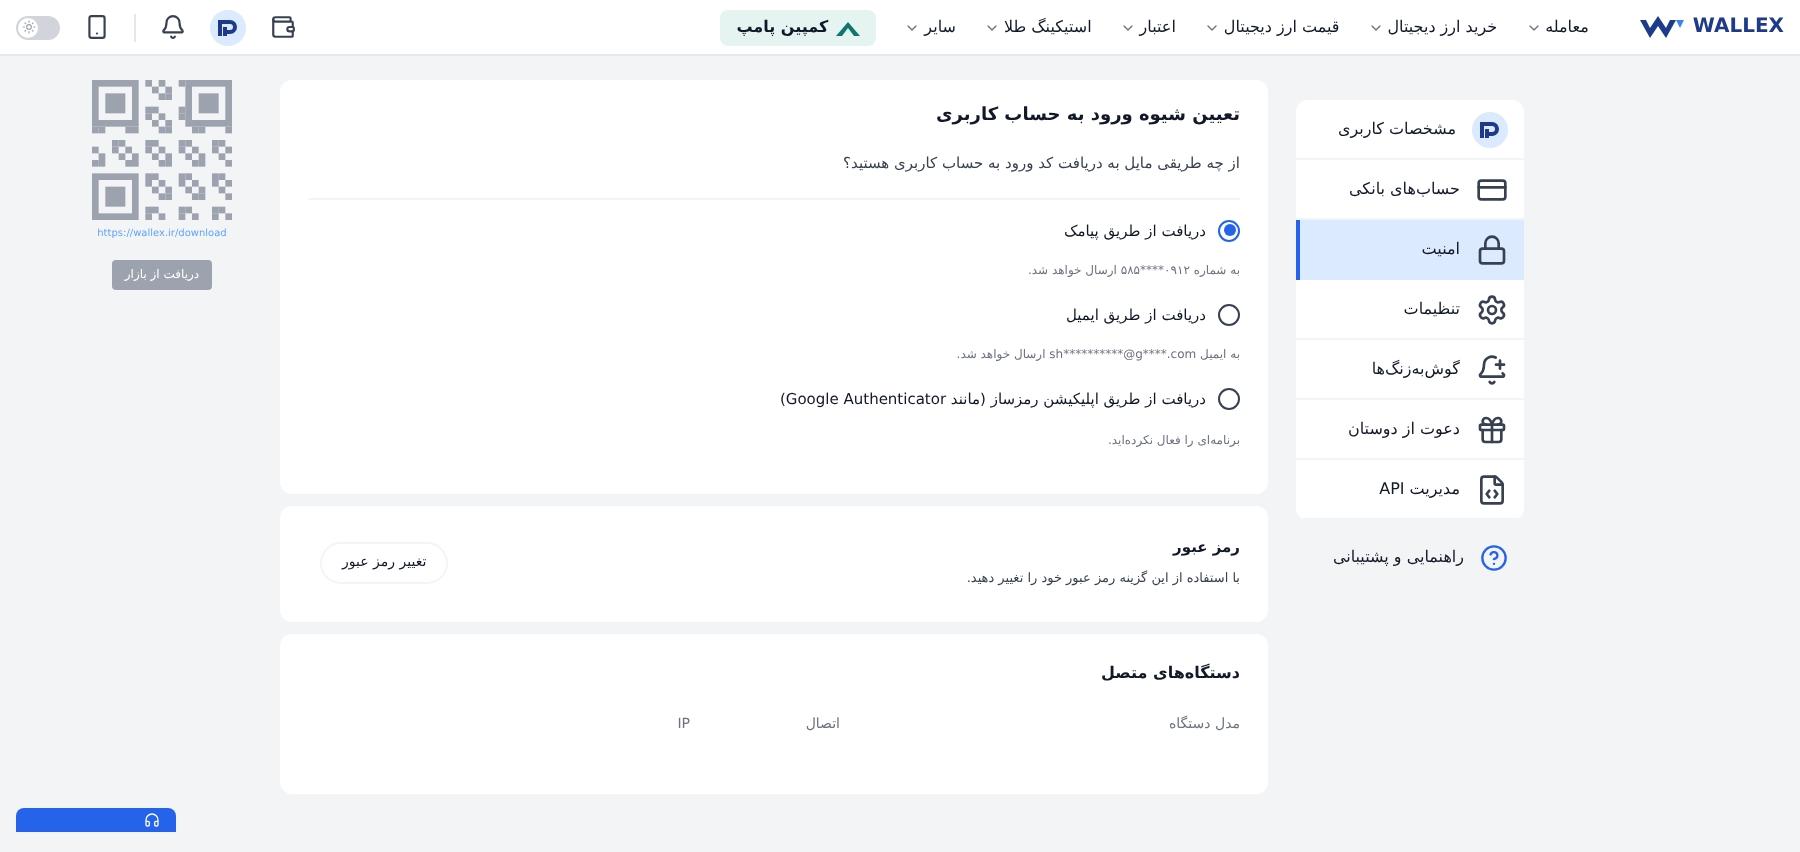 This screenshot has height=852, width=1800. What do you see at coordinates (152, 820) in the screenshot?
I see `headphones-icon` at bounding box center [152, 820].